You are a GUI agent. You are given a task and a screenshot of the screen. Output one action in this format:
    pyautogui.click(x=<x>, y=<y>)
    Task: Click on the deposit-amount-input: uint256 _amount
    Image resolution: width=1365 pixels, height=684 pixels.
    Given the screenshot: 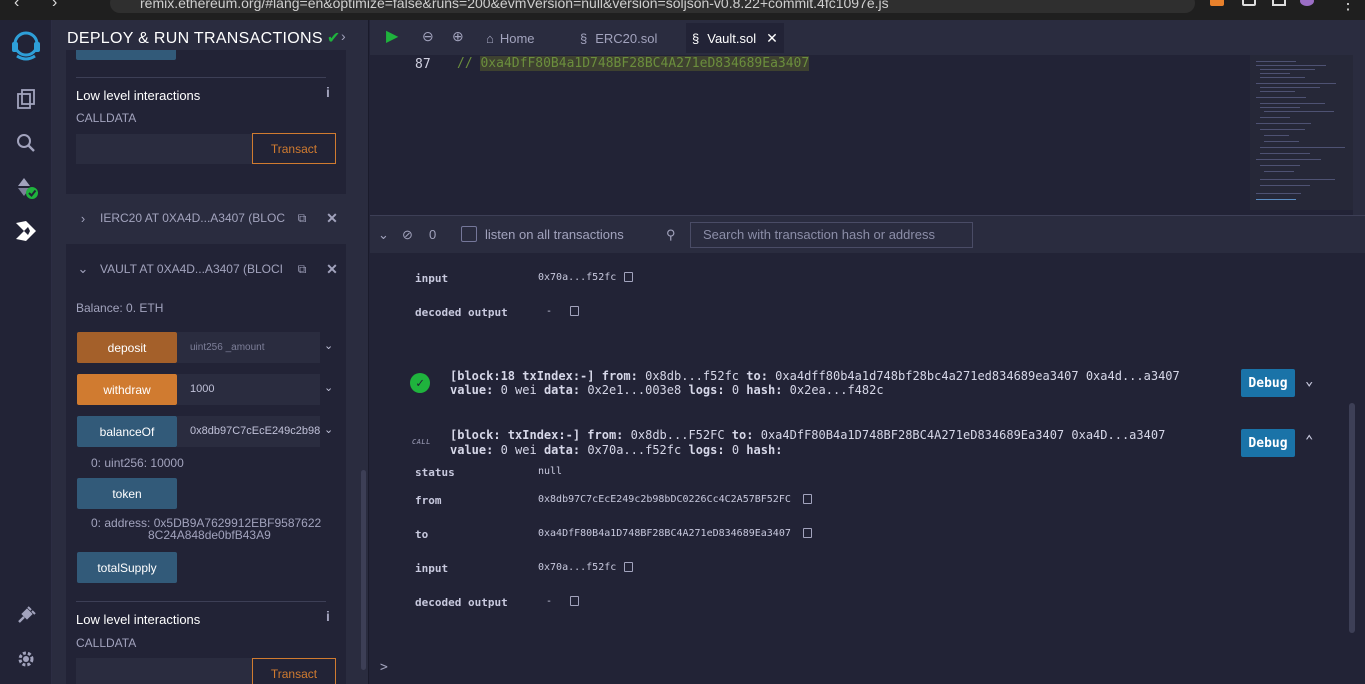 What is the action you would take?
    pyautogui.click(x=248, y=347)
    